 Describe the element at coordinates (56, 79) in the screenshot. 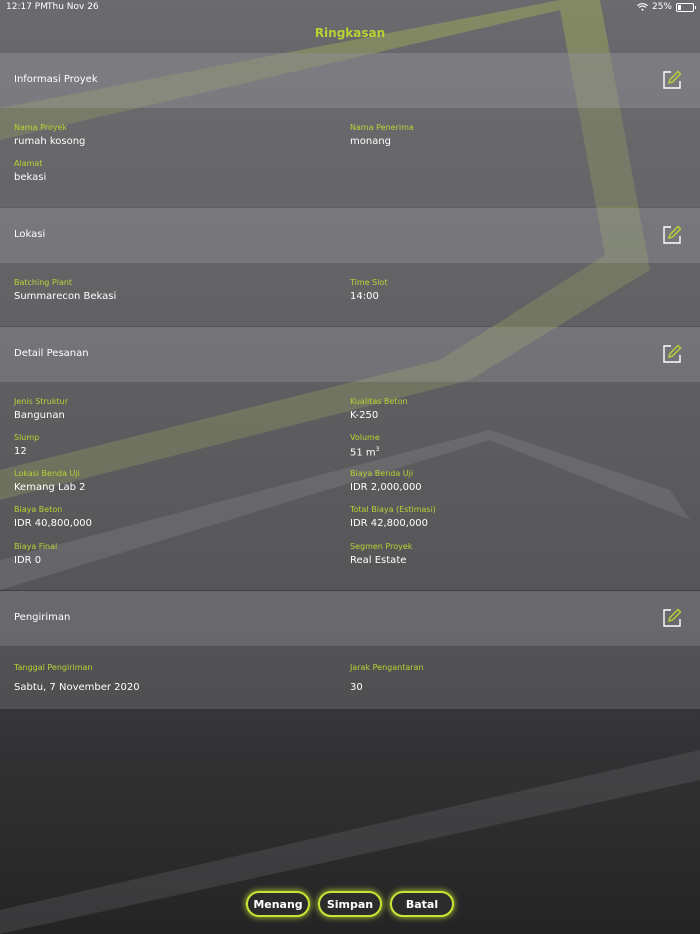

I see `section-title: Informasi Proyek` at that location.